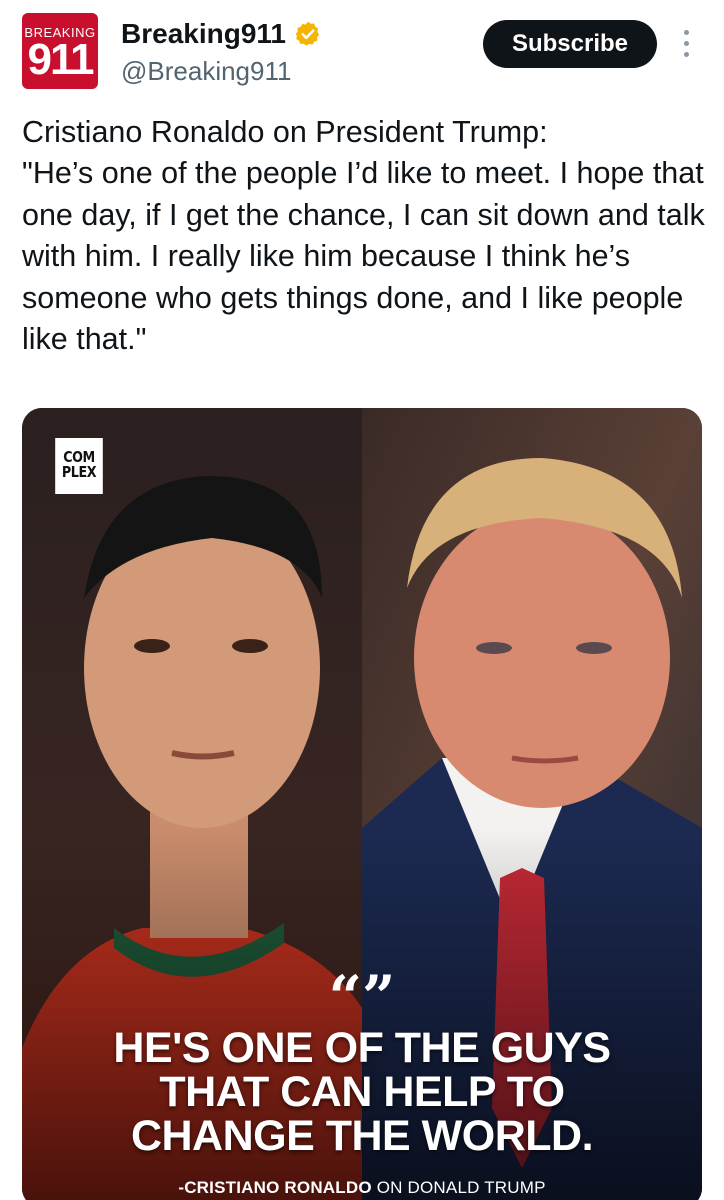 Image resolution: width=724 pixels, height=1200 pixels. Describe the element at coordinates (362, 997) in the screenshot. I see `quote-mark-icon: “”` at that location.